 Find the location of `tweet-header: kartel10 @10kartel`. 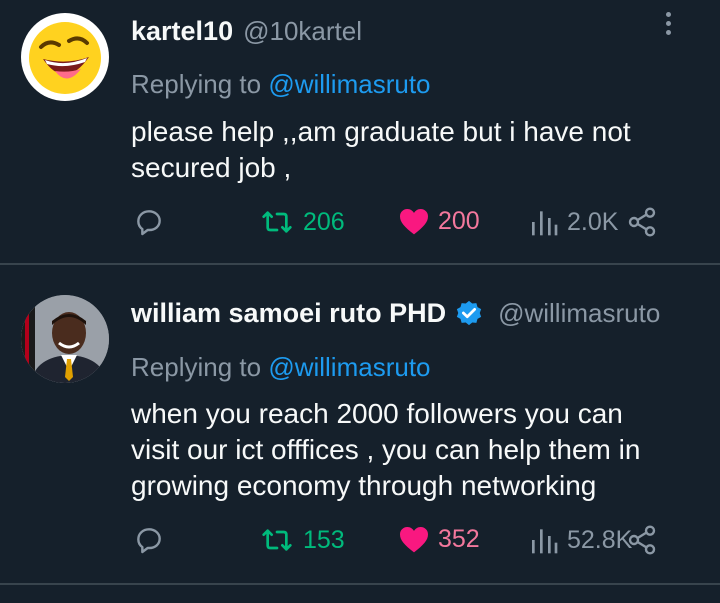

tweet-header: kartel10 @10kartel is located at coordinates (246, 31).